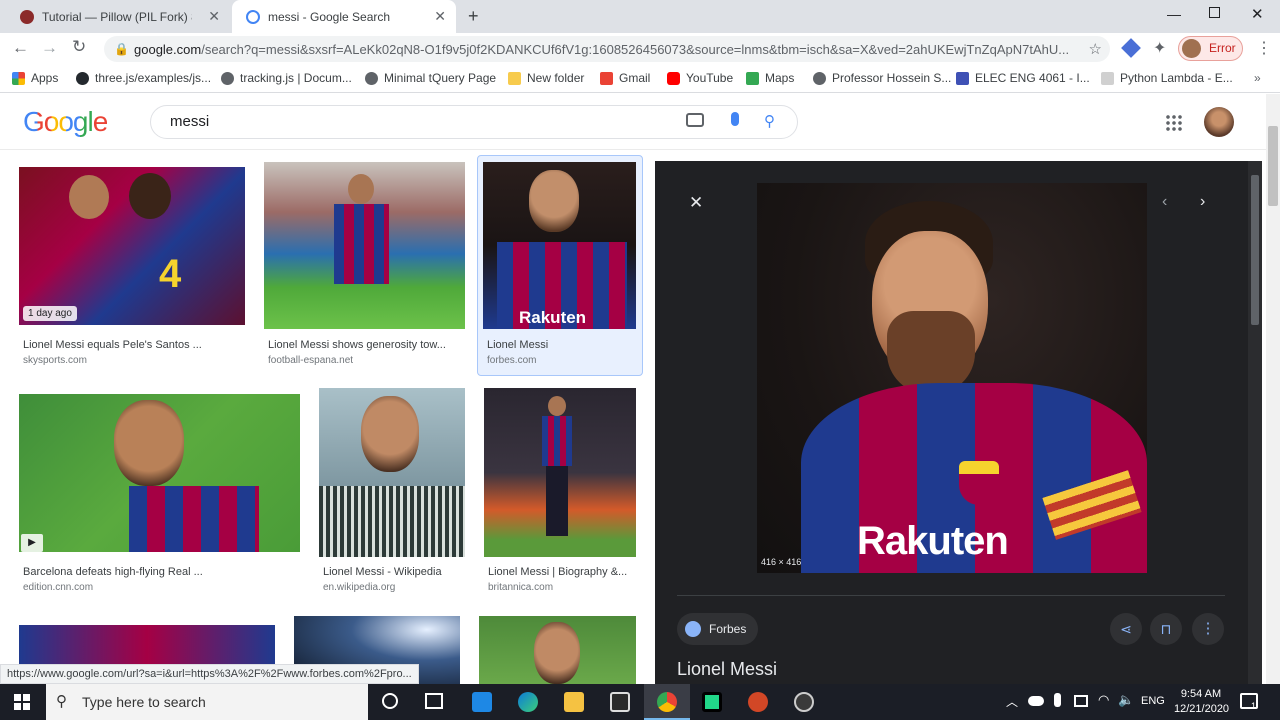 Image resolution: width=1280 pixels, height=720 pixels. I want to click on tab-google-search: messi - Google Search ✕, so click(344, 16).